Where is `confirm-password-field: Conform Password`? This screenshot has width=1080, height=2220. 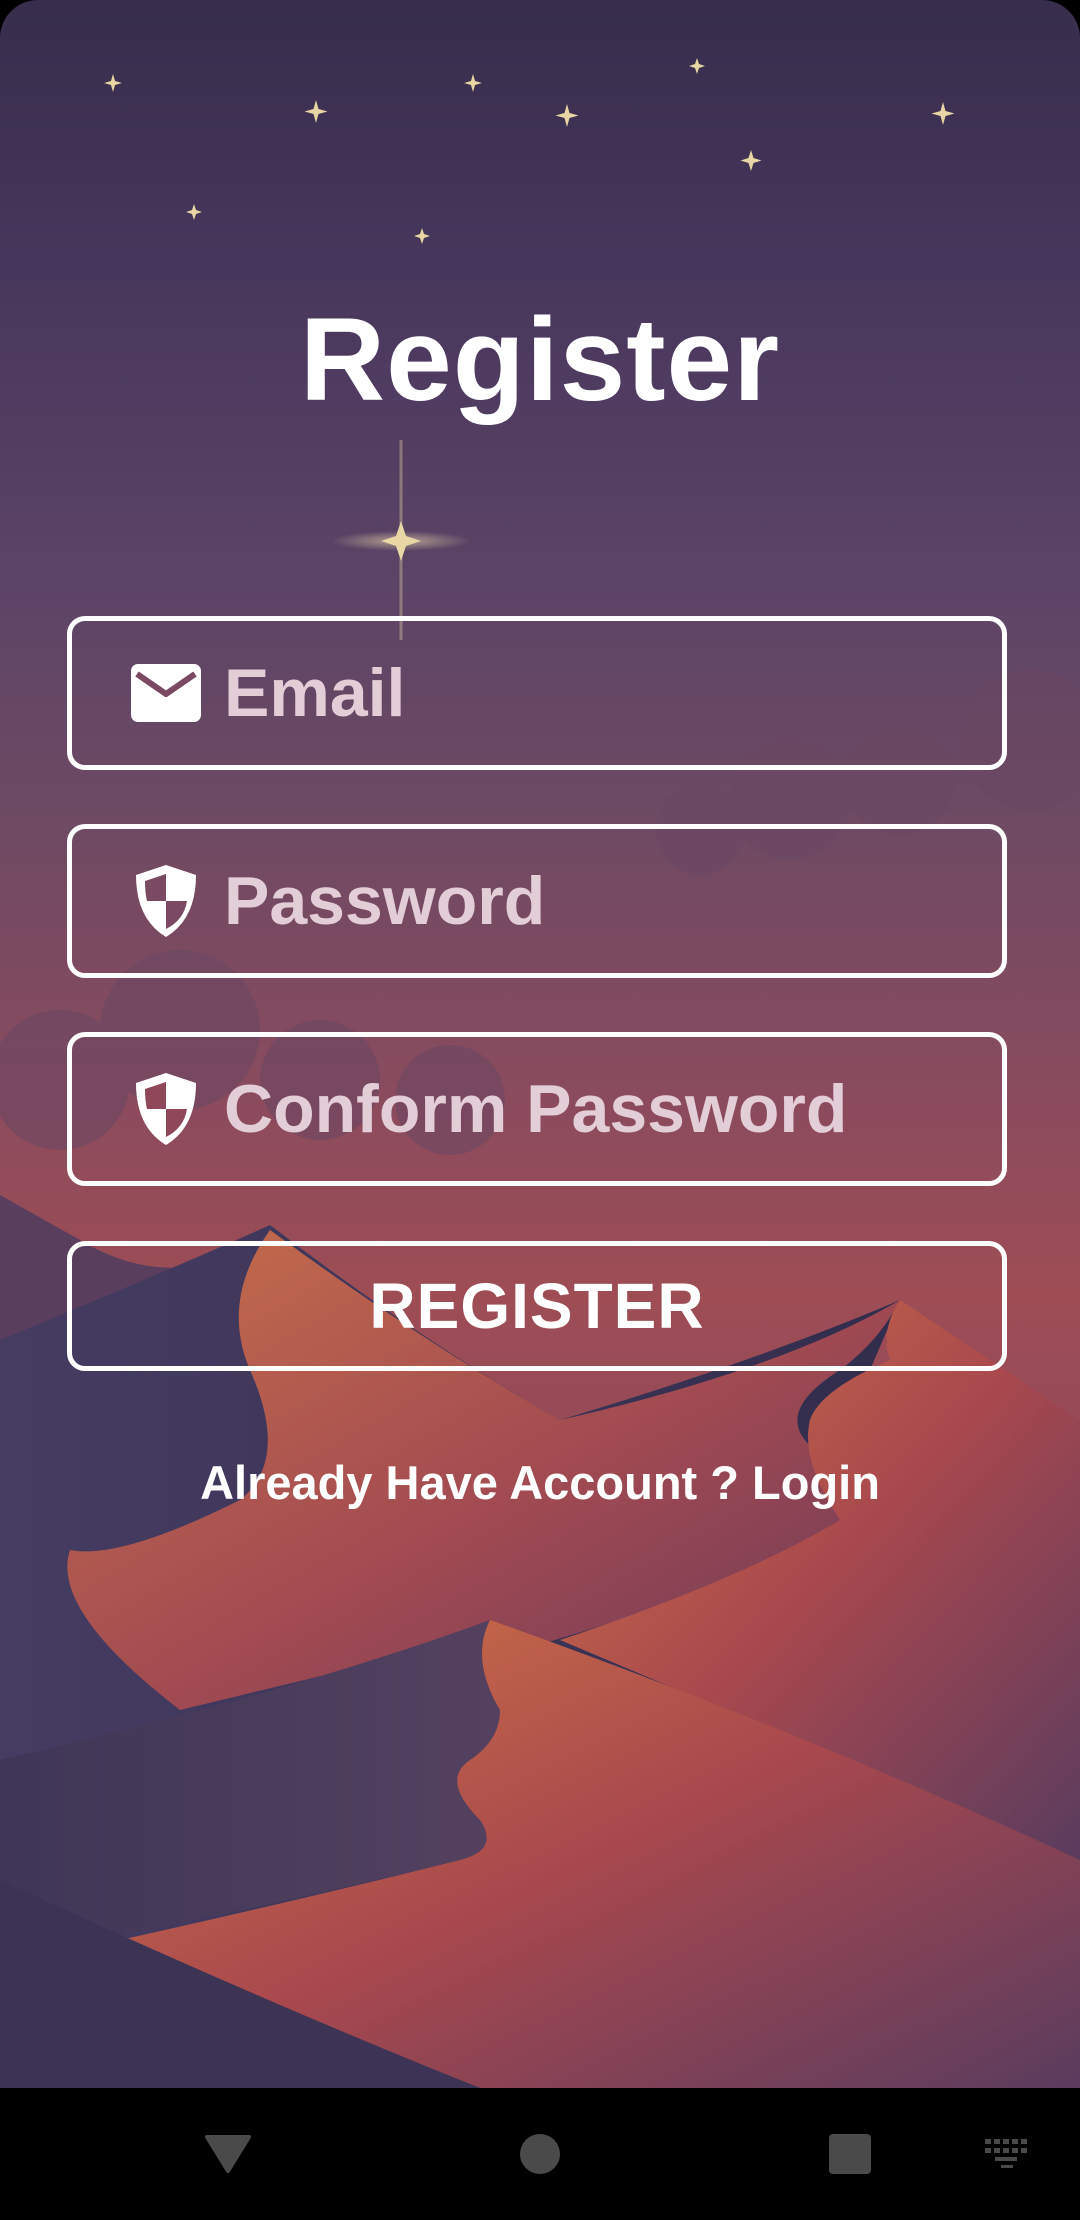
confirm-password-field: Conform Password is located at coordinates (537, 1109).